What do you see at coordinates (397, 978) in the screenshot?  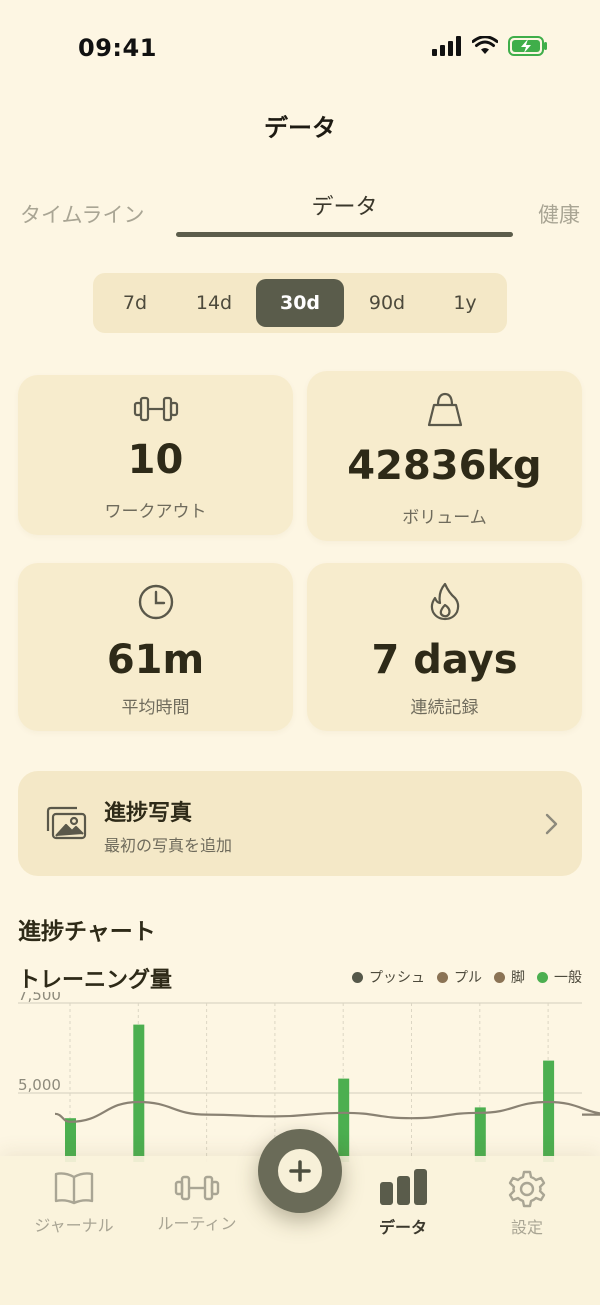 I see `legend-label: プッシュ` at bounding box center [397, 978].